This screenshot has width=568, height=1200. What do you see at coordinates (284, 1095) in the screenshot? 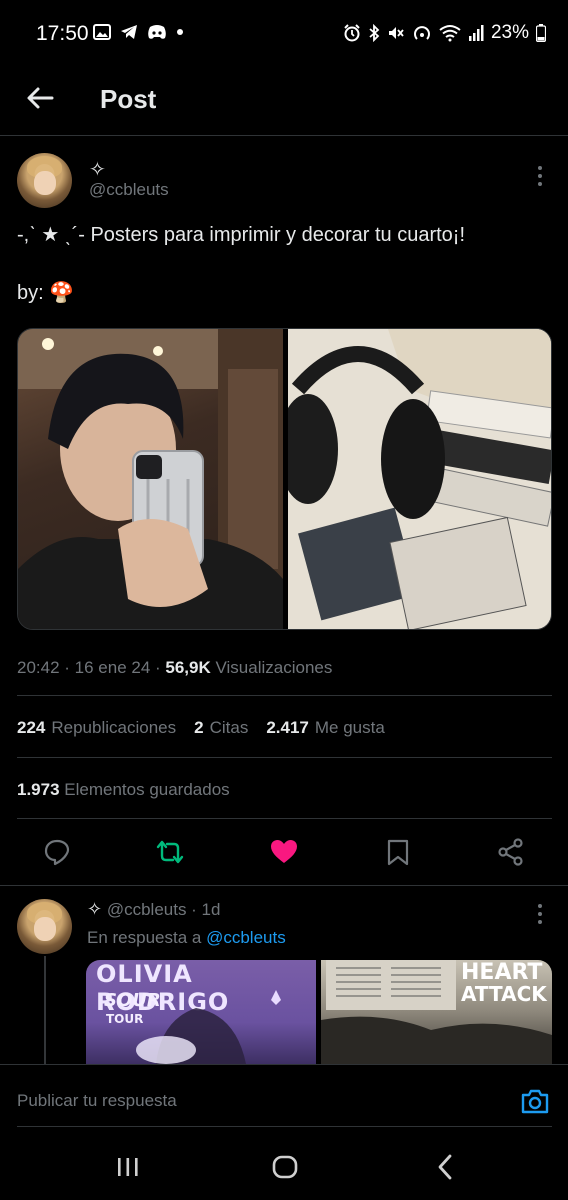
I see `reply-composer-bar: Publicar tu respuesta` at bounding box center [284, 1095].